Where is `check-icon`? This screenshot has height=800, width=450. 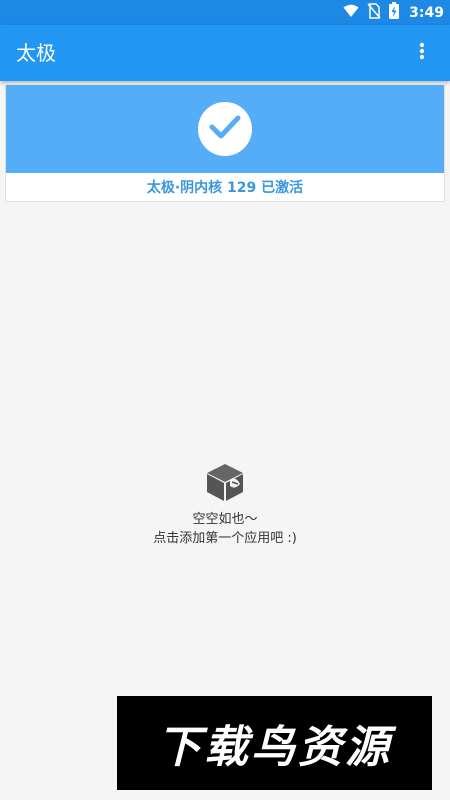
check-icon is located at coordinates (225, 129).